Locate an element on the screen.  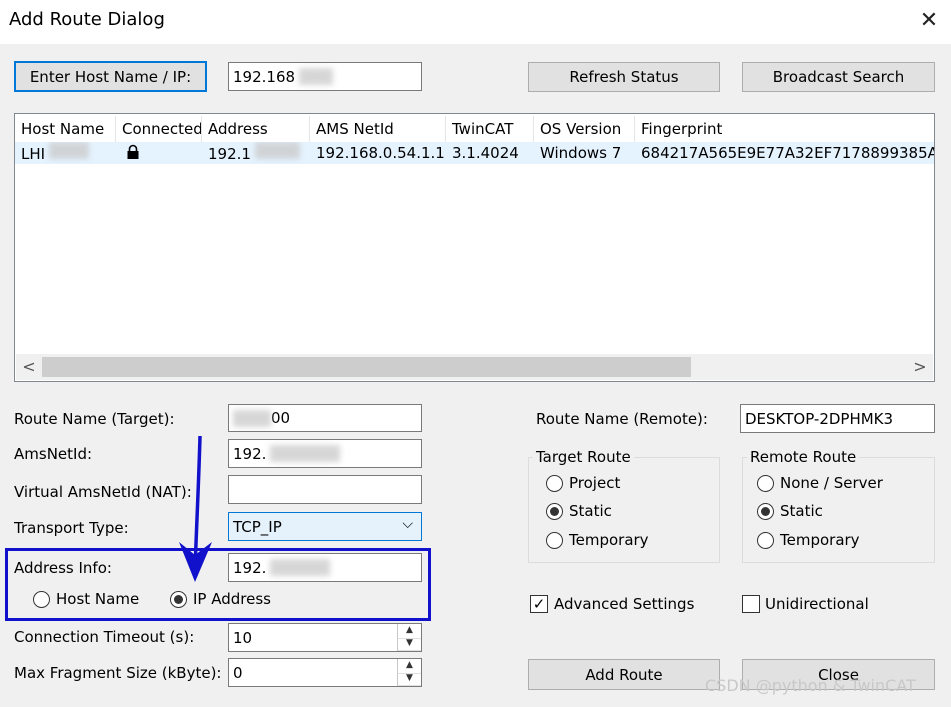
target-temporary-label: Temporary is located at coordinates (609, 540).